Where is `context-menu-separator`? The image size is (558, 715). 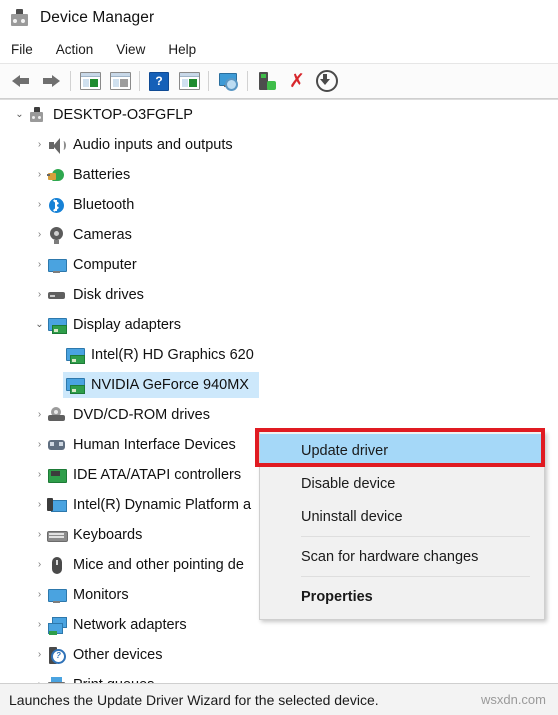
context-menu-separator is located at coordinates (415, 576).